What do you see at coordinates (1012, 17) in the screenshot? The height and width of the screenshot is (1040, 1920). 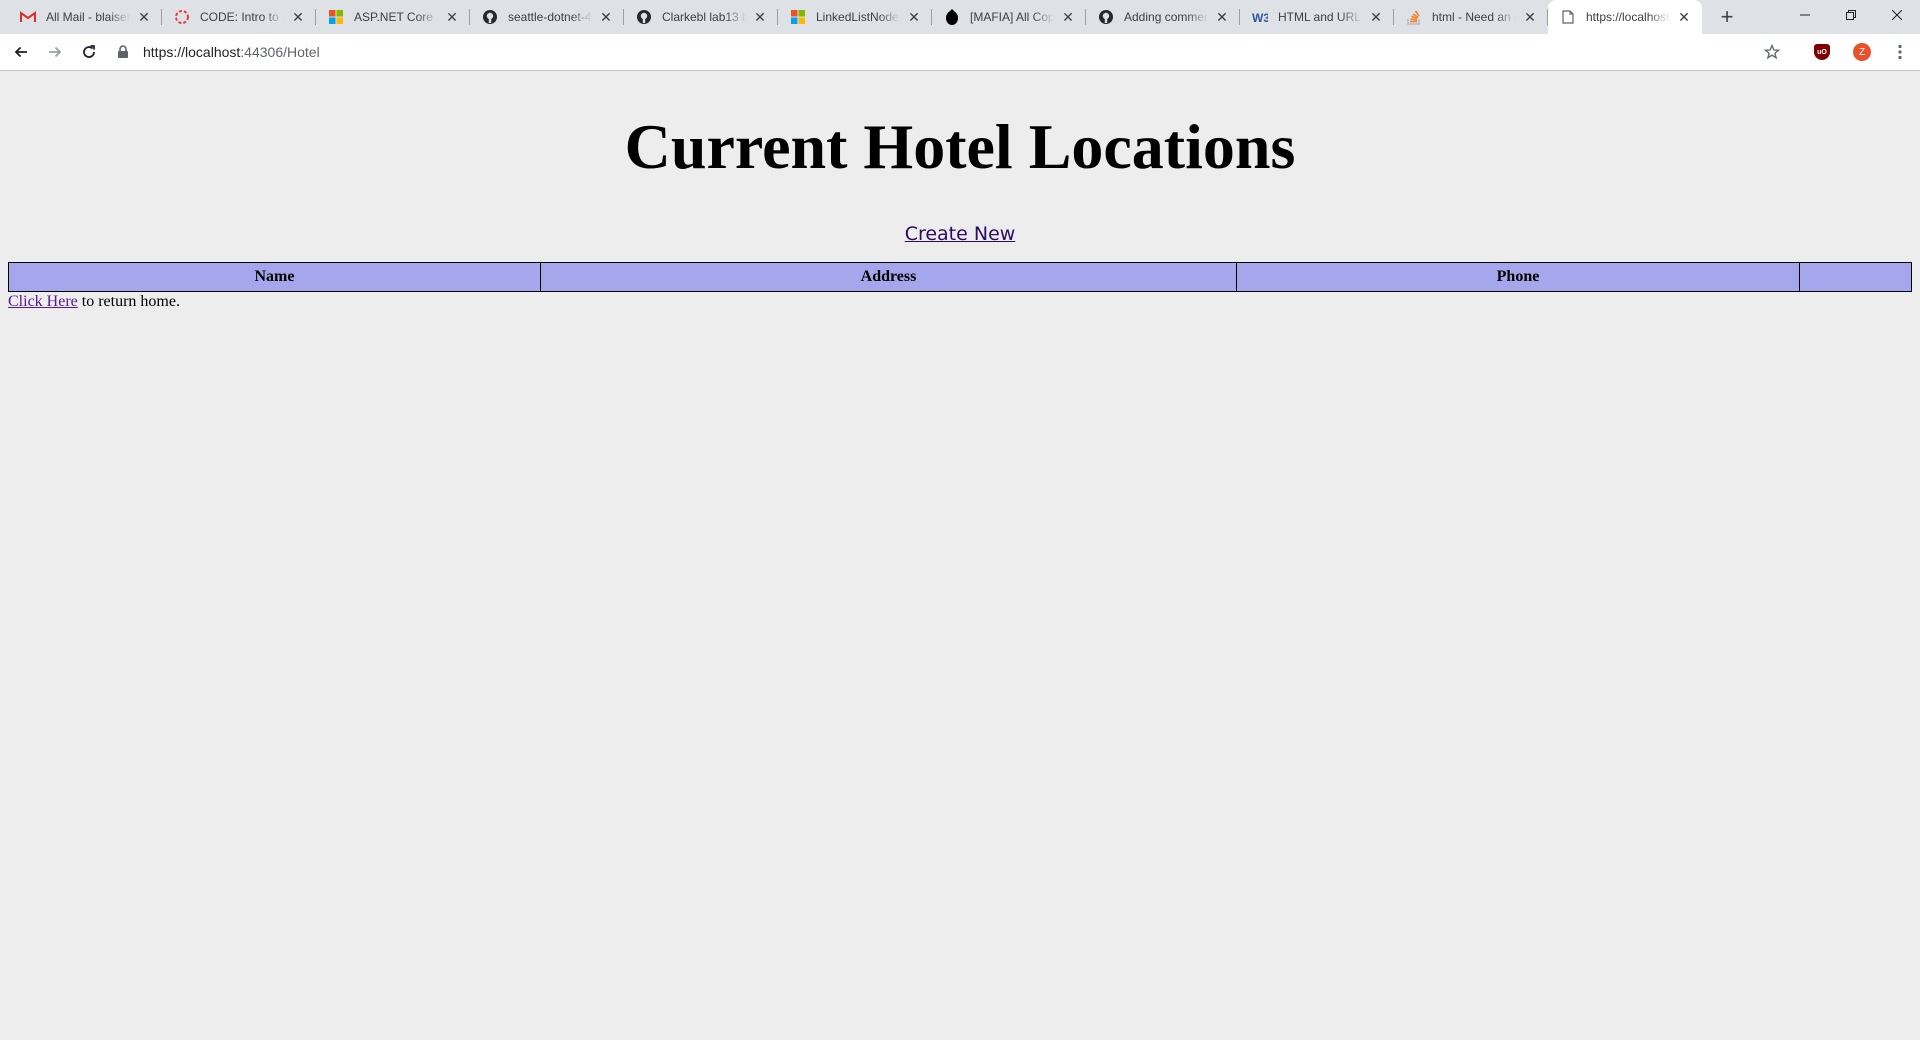 I see `tab-title: [MAFIA] All Copy` at bounding box center [1012, 17].